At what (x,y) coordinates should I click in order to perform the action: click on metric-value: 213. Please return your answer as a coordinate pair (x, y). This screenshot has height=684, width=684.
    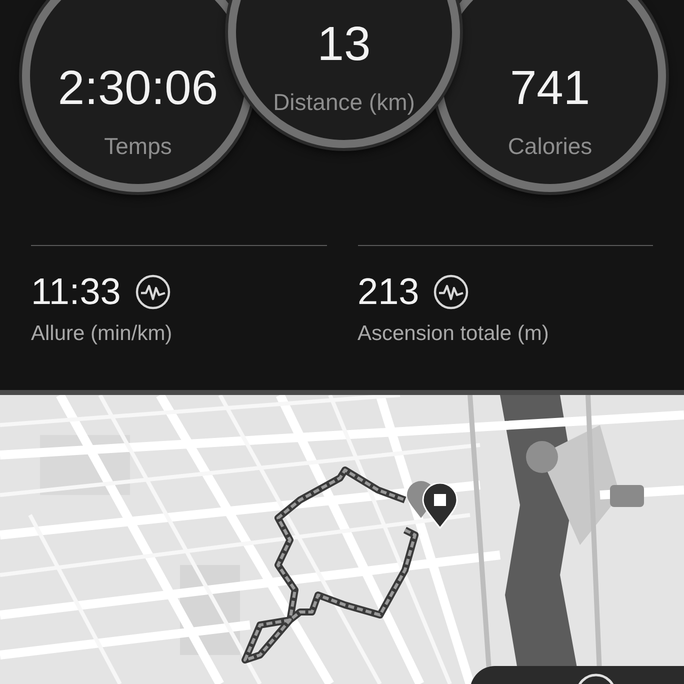
    Looking at the image, I should click on (389, 292).